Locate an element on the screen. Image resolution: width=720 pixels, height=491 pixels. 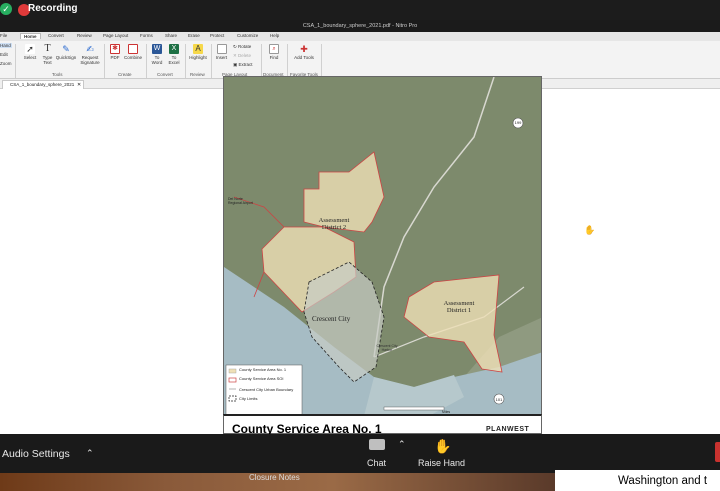
extract-label: Extract is located at coordinates (245, 64).